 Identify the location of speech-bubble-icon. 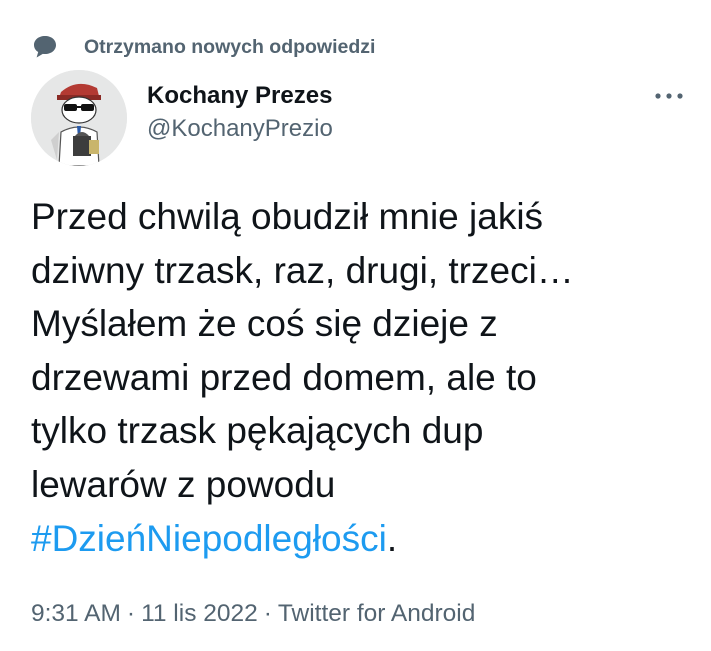
(45, 47).